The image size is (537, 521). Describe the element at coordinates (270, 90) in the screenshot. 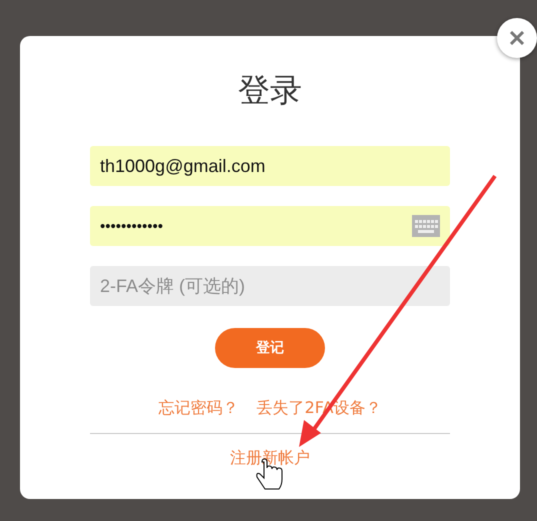

I see `dialog-title: 登录` at that location.